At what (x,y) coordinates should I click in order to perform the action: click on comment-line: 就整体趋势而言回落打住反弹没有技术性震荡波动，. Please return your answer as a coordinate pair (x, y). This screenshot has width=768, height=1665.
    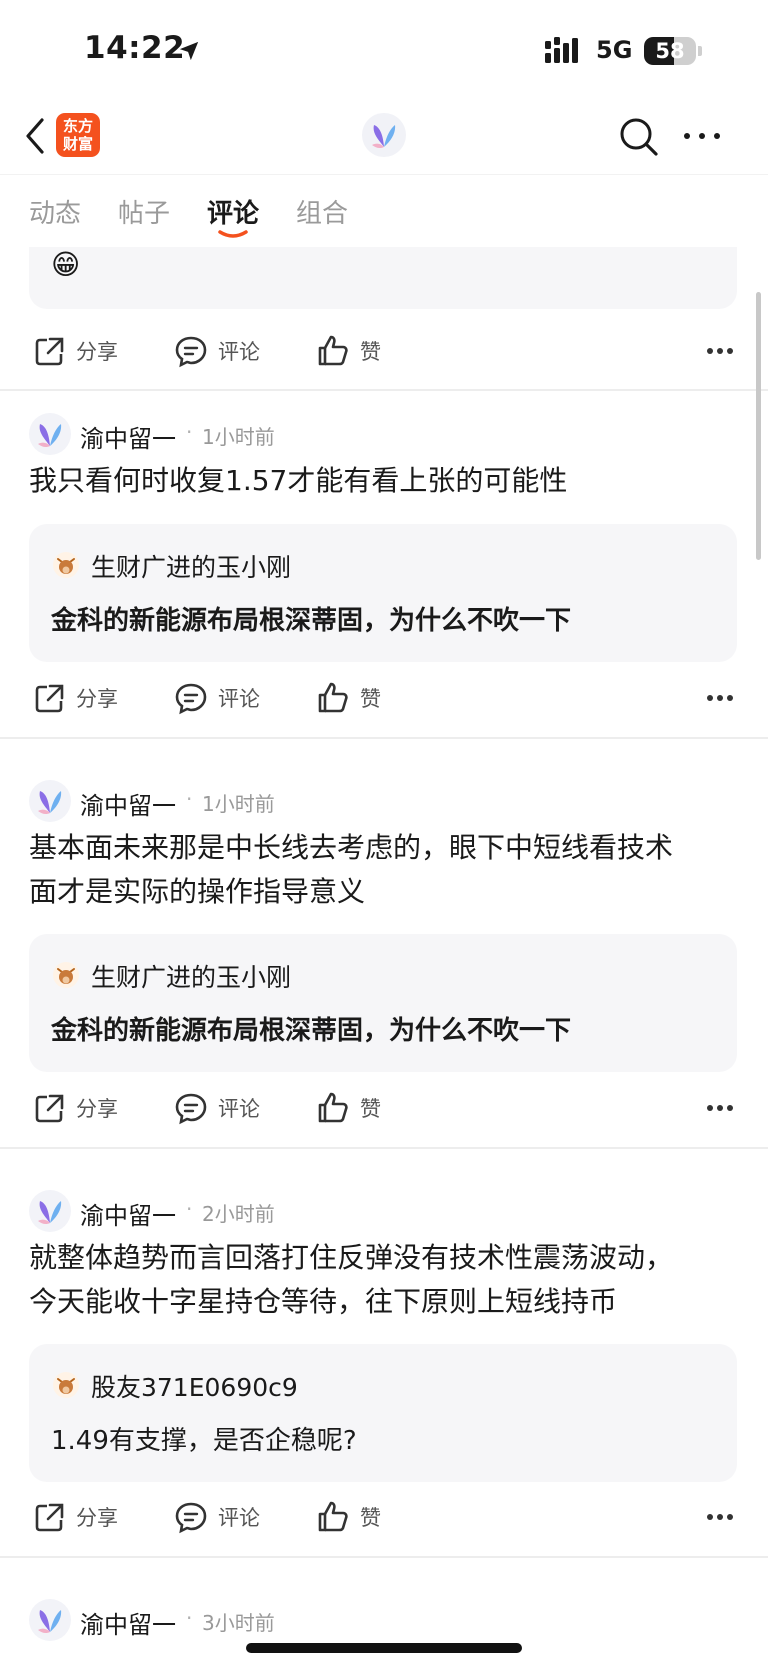
    Looking at the image, I should click on (351, 1257).